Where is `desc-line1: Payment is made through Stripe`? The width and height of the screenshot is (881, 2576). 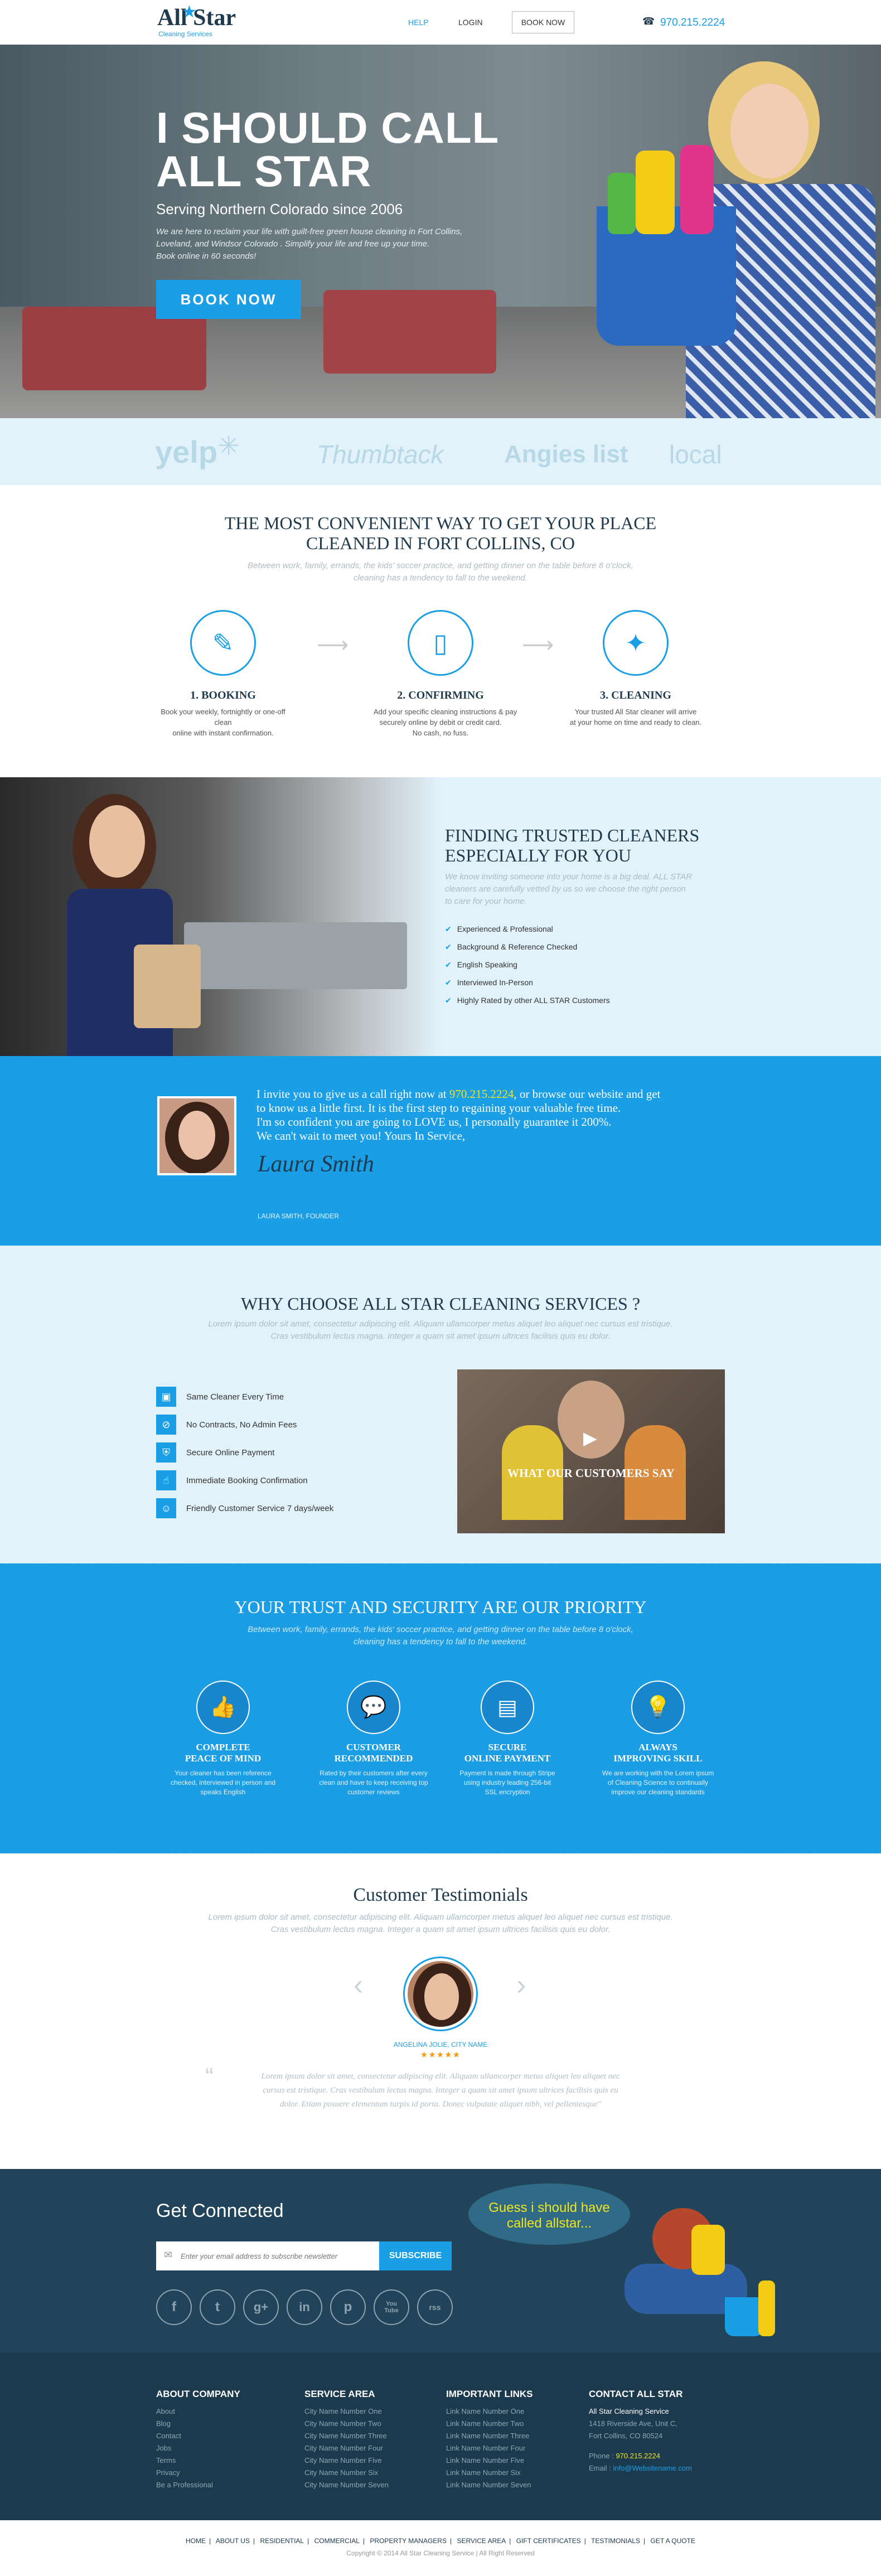
desc-line1: Payment is made through Stripe is located at coordinates (507, 1773).